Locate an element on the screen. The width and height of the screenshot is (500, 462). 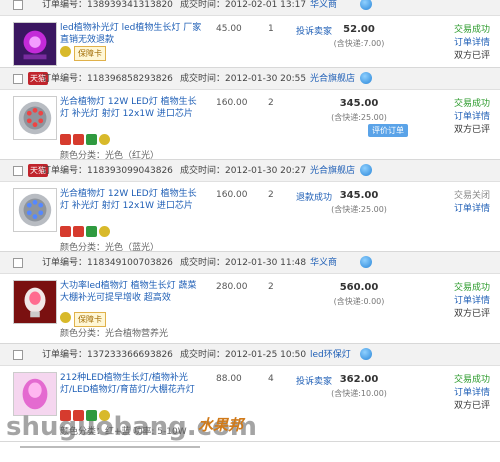
product-title-link: 212种LED植物生长灯/植物补光灯/LED植物灯/育苗灯/大棚花卉灯 is located at coordinates (131, 384).